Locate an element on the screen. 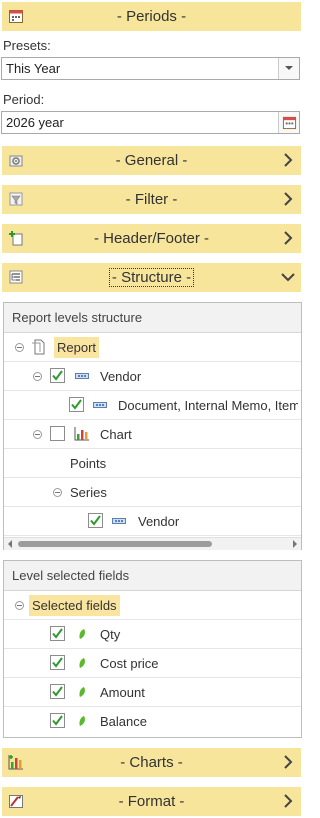 The image size is (320, 818). scrollbar-thumb is located at coordinates (115, 544).